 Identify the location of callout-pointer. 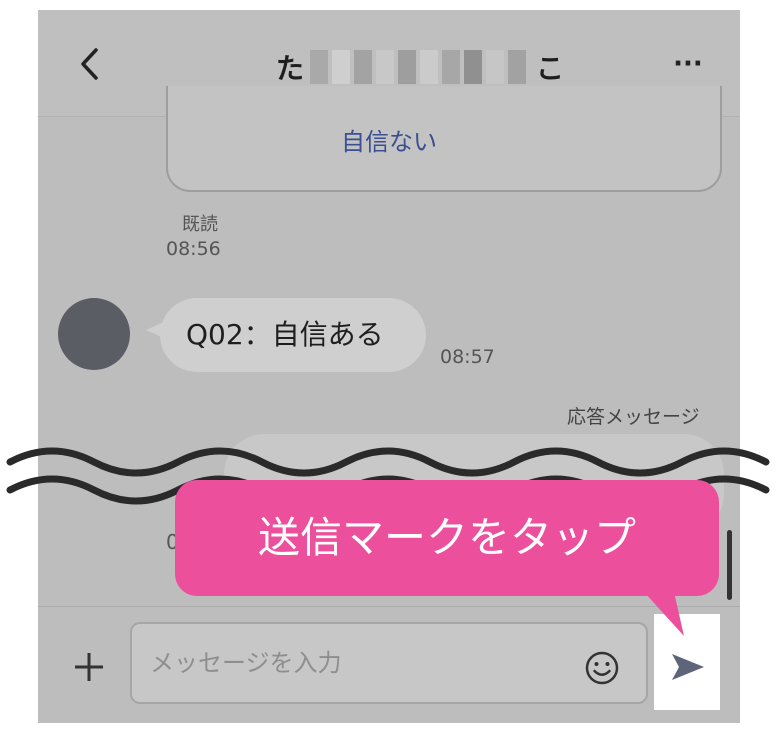
(664, 614).